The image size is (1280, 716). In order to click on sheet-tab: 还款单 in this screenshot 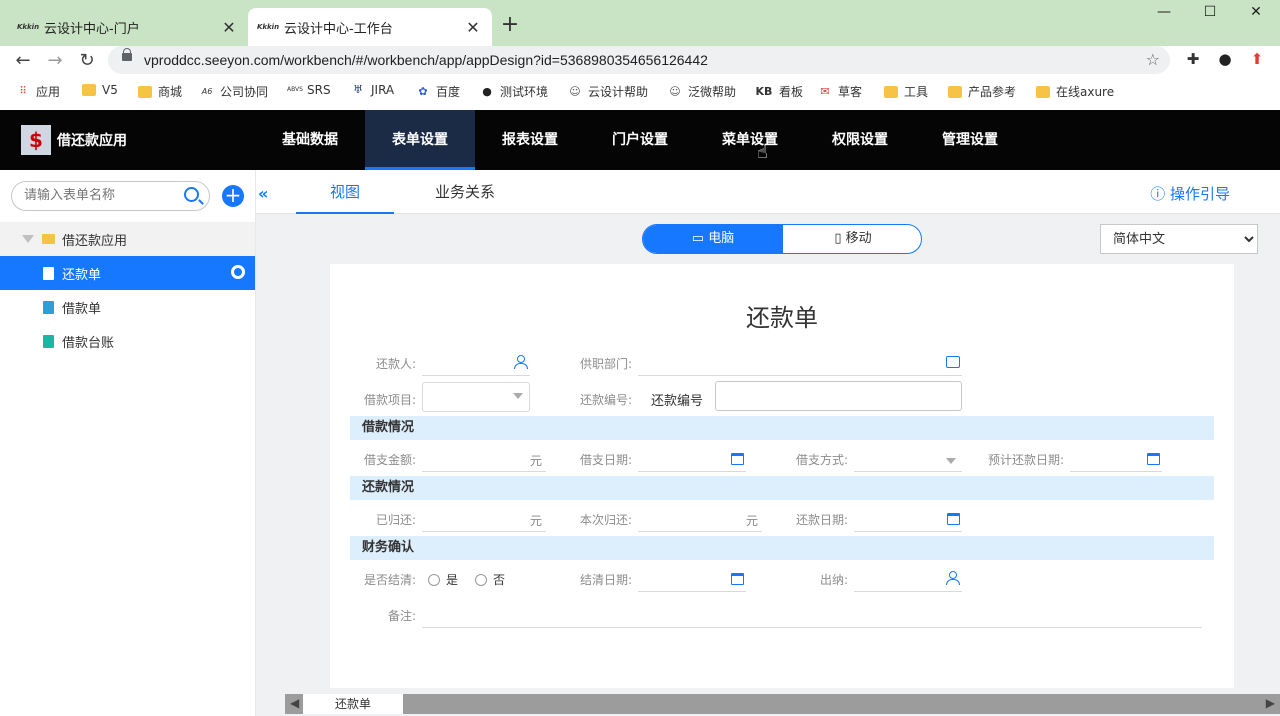, I will do `click(353, 704)`.